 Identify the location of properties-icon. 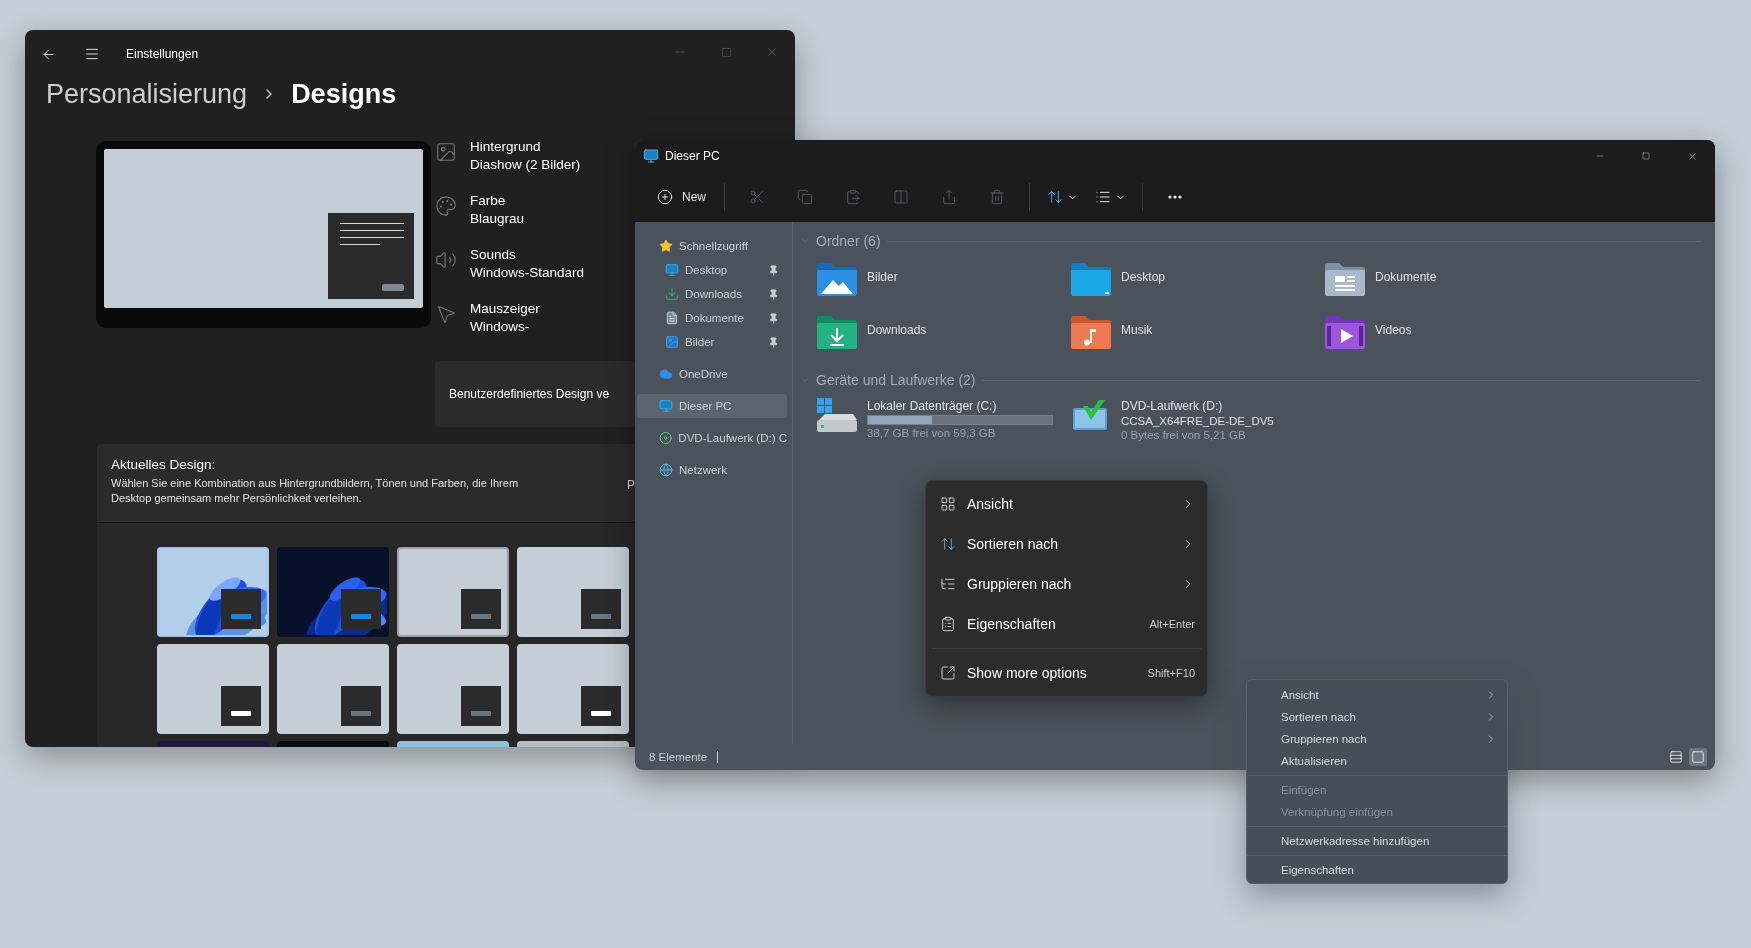
(948, 624).